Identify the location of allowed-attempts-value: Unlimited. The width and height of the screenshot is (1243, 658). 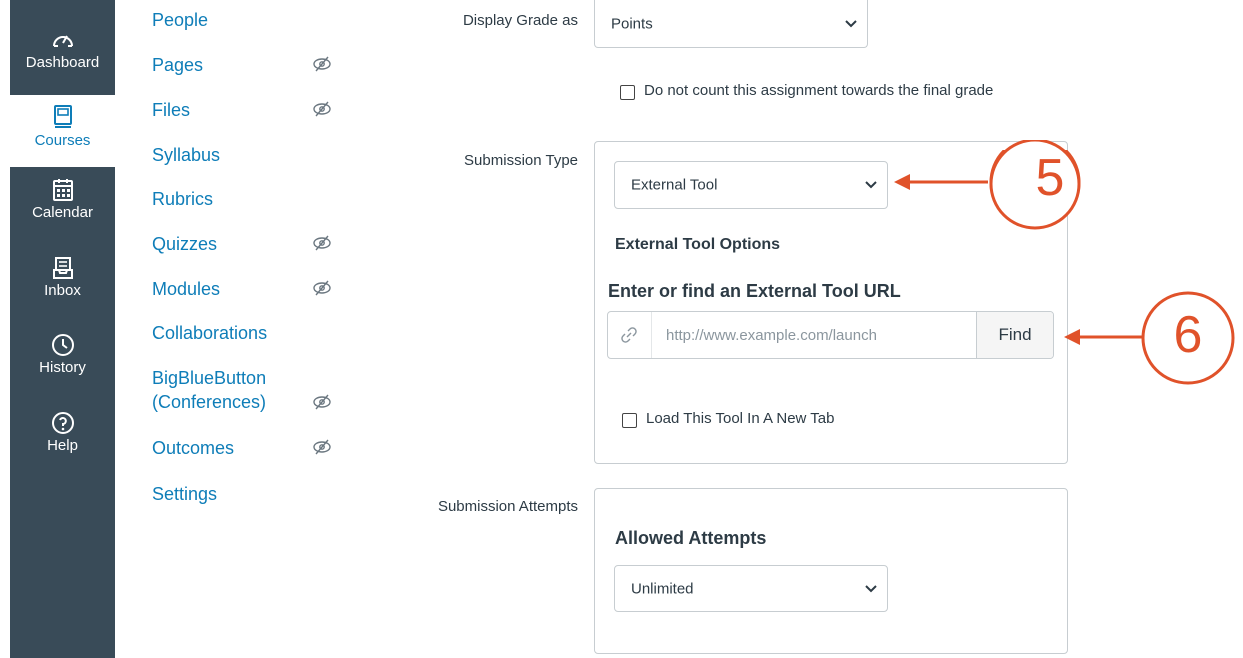
(662, 588).